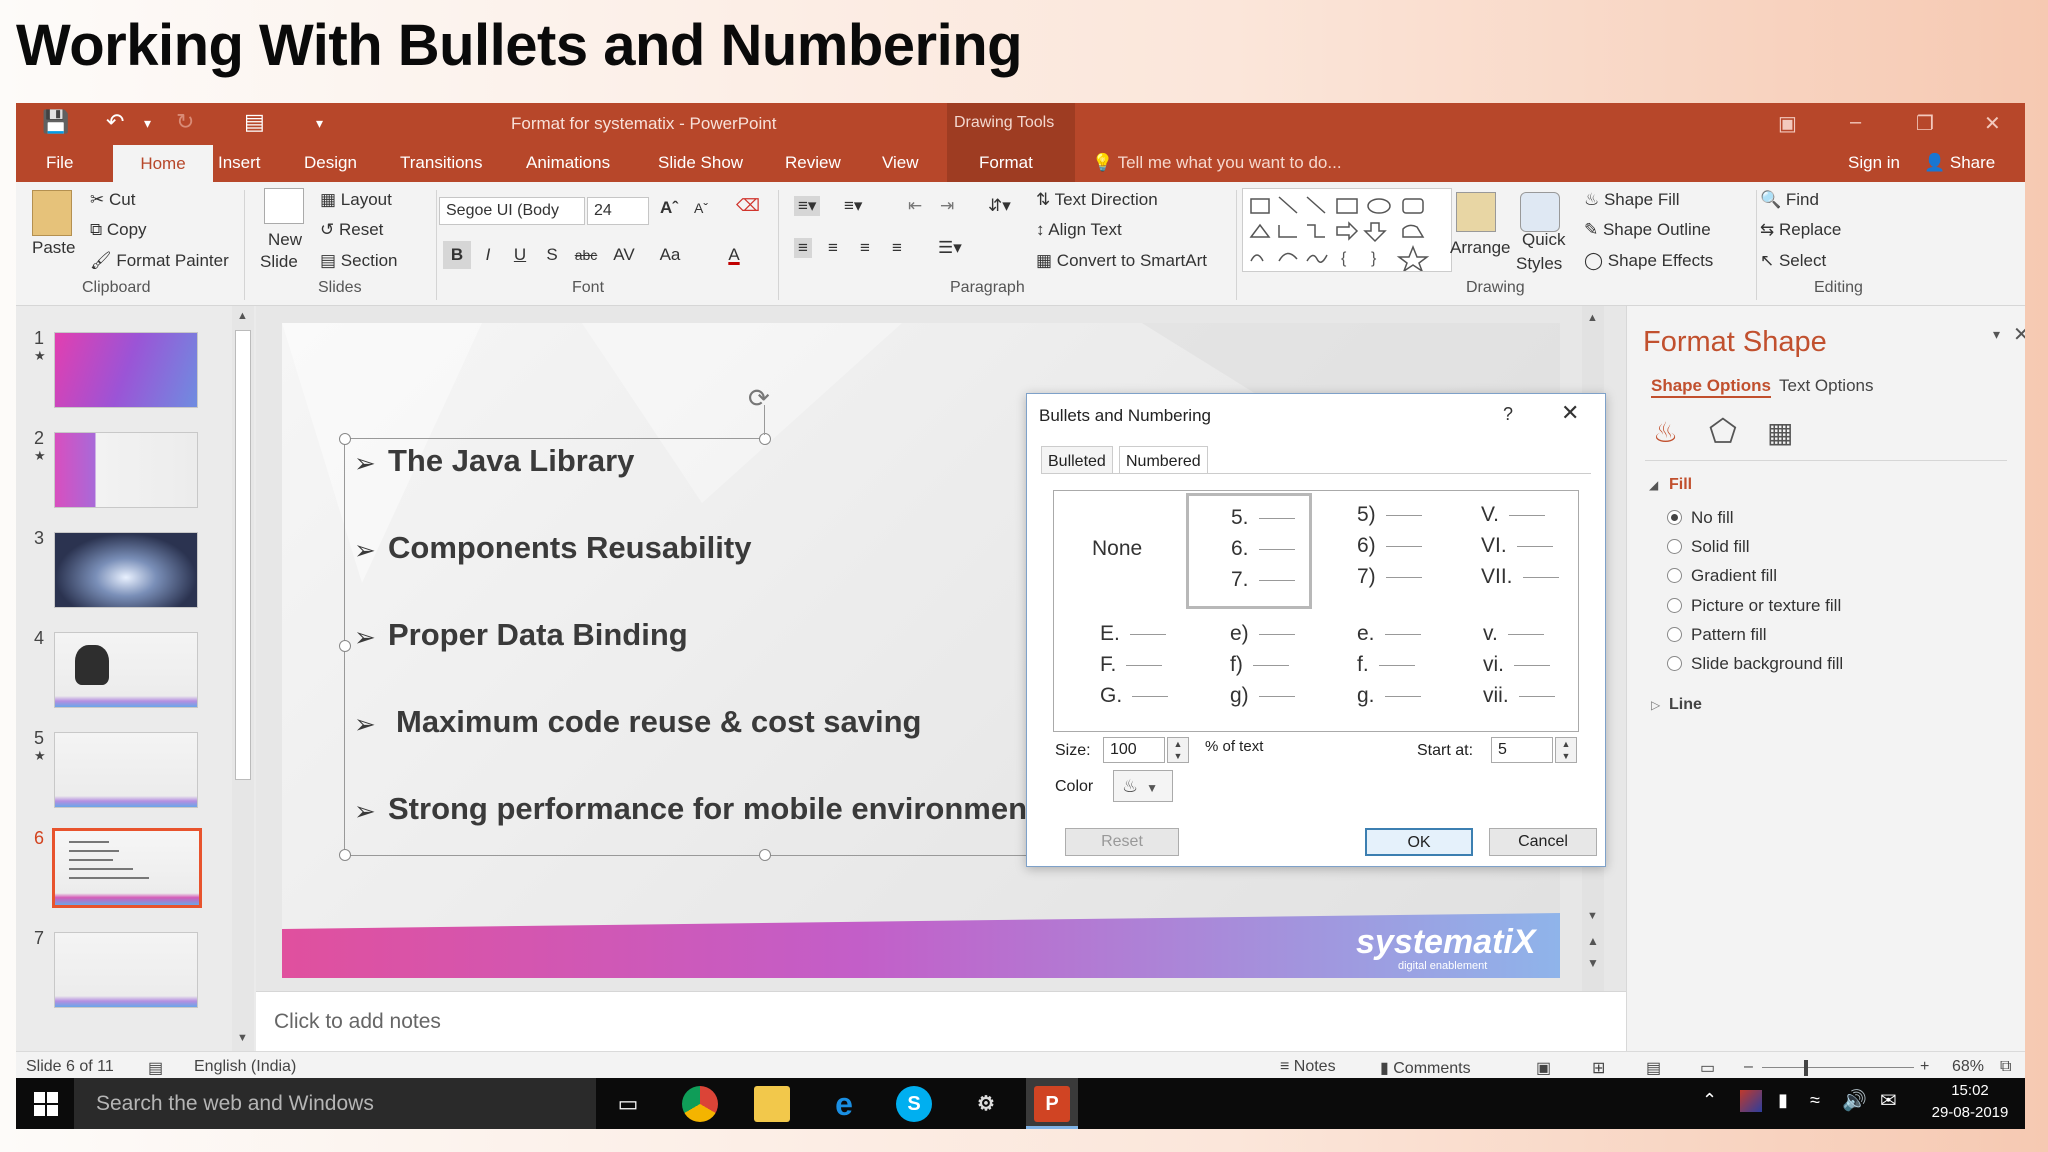  What do you see at coordinates (1793, 261) in the screenshot?
I see `select-button: ↖ Select` at bounding box center [1793, 261].